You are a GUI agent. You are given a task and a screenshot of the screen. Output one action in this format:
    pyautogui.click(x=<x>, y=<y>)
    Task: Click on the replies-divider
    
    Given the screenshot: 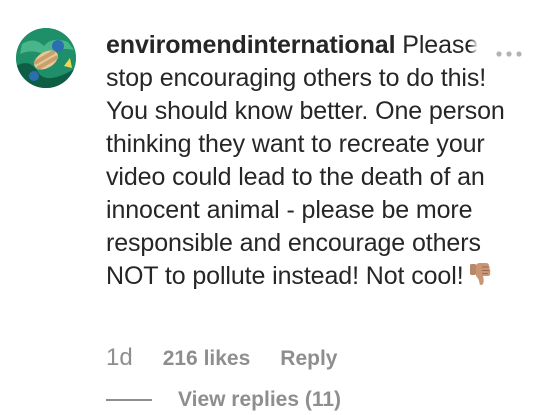 What is the action you would take?
    pyautogui.click(x=129, y=400)
    